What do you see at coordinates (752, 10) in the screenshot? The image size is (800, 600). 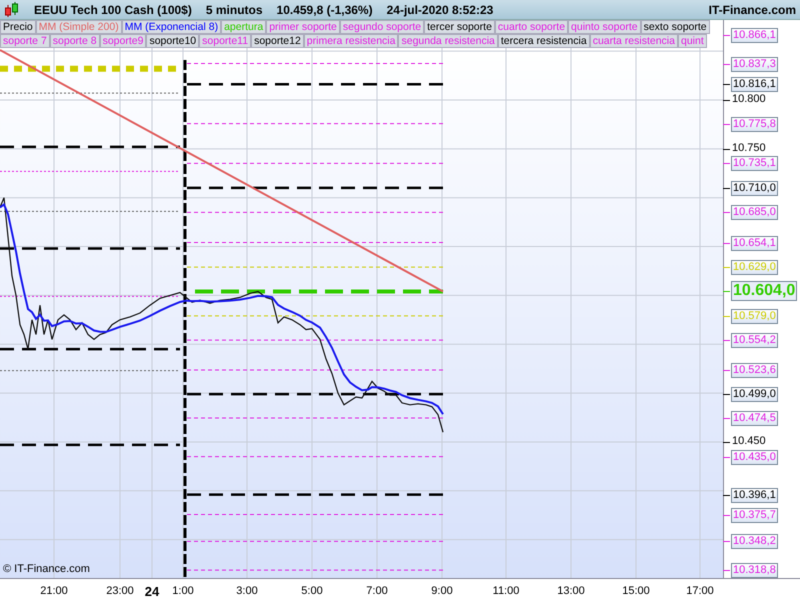 I see `site-name: IT-Finance.com` at bounding box center [752, 10].